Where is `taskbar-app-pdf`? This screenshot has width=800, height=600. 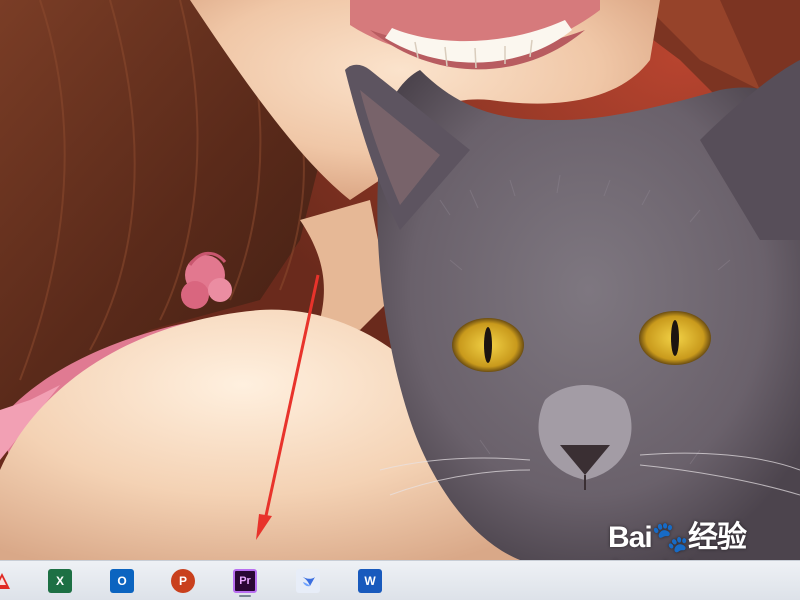
taskbar-app-pdf is located at coordinates (9, 581).